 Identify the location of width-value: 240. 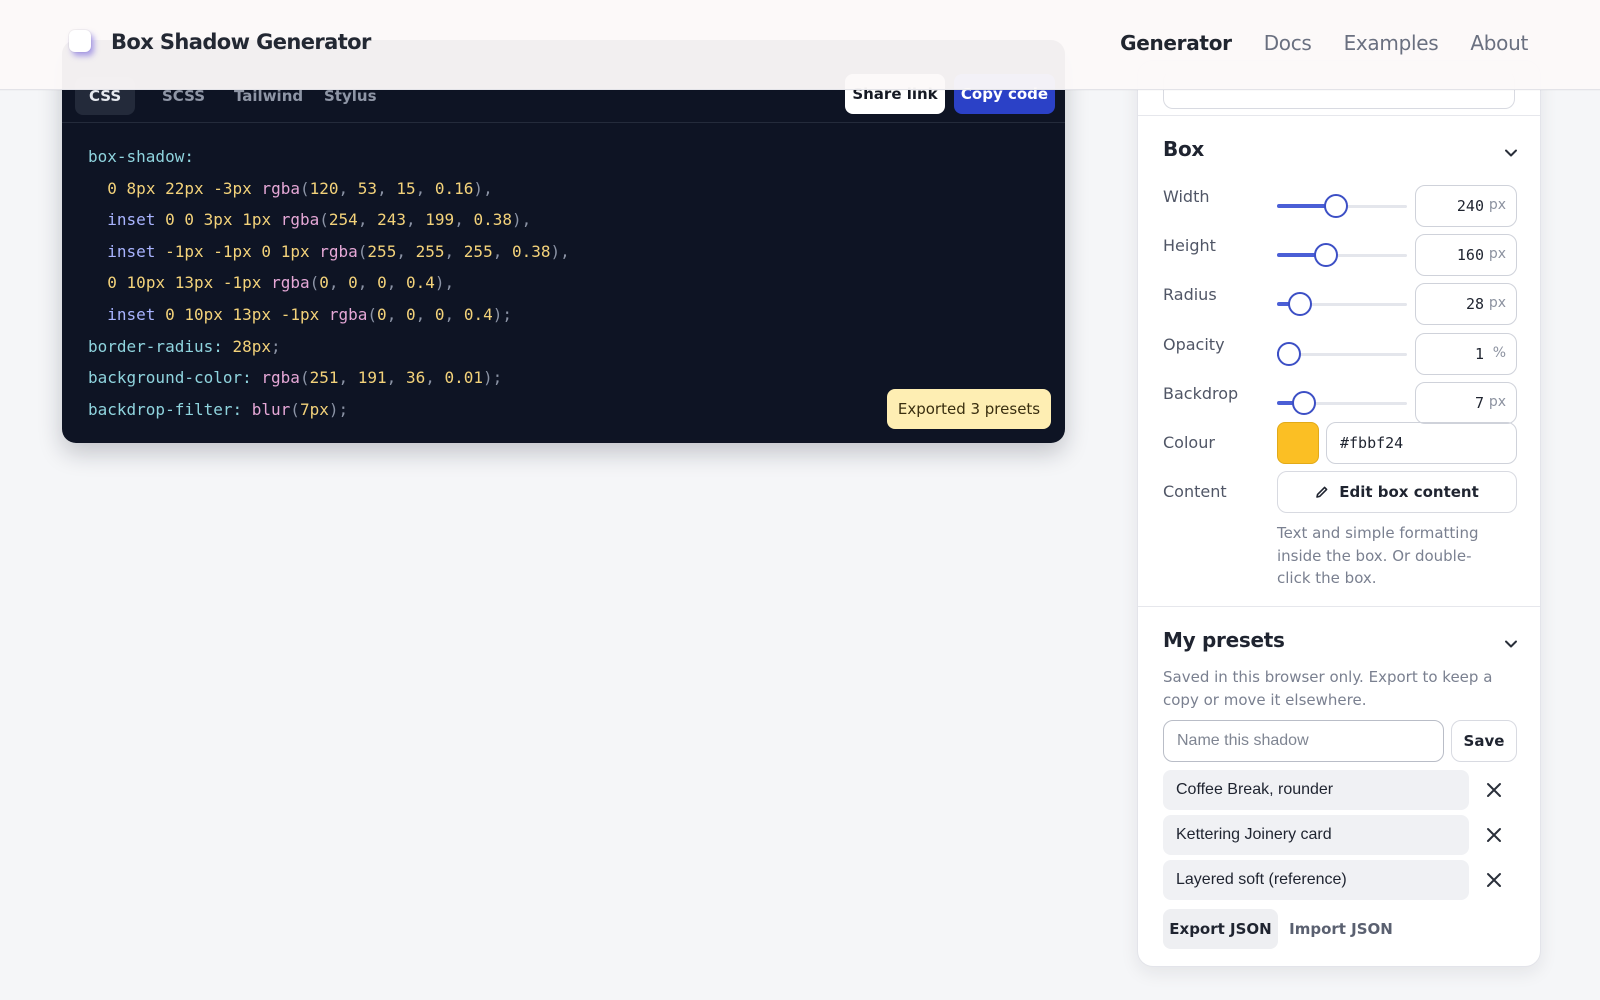
(1470, 206).